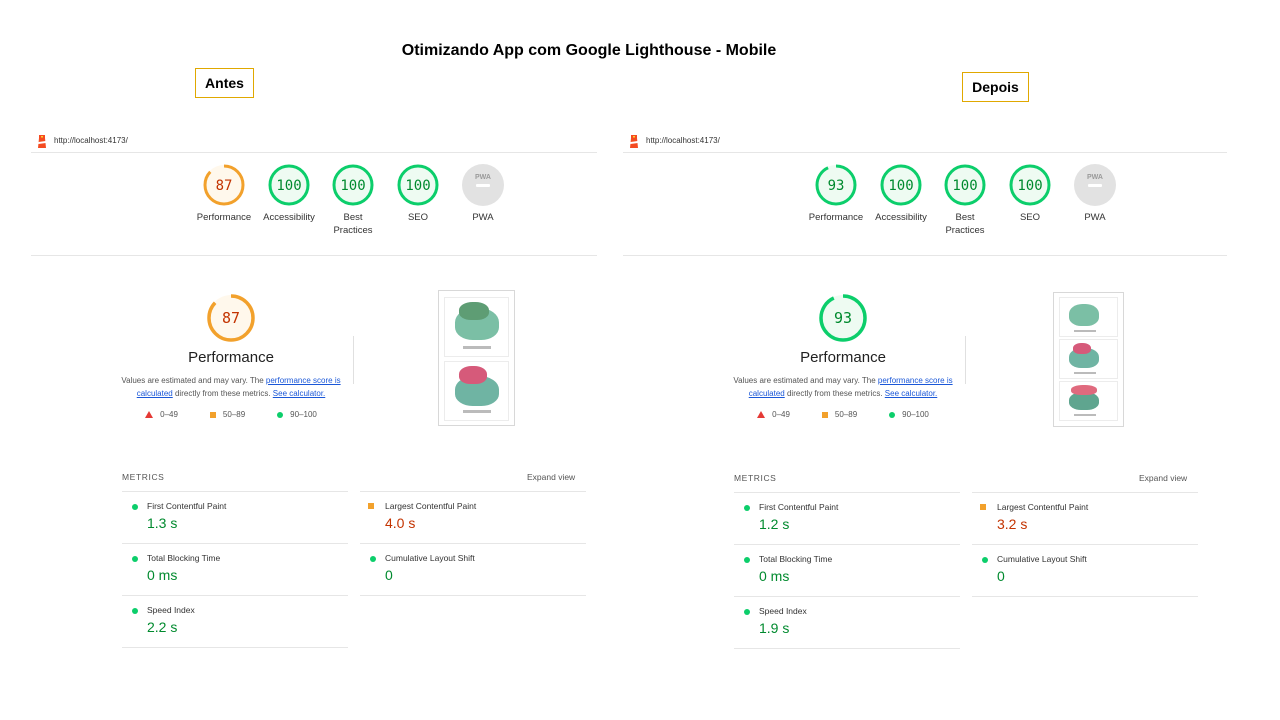 This screenshot has width=1280, height=720. What do you see at coordinates (235, 569) in the screenshot?
I see `metric-tbt: Total Blocking Time 0 ms` at bounding box center [235, 569].